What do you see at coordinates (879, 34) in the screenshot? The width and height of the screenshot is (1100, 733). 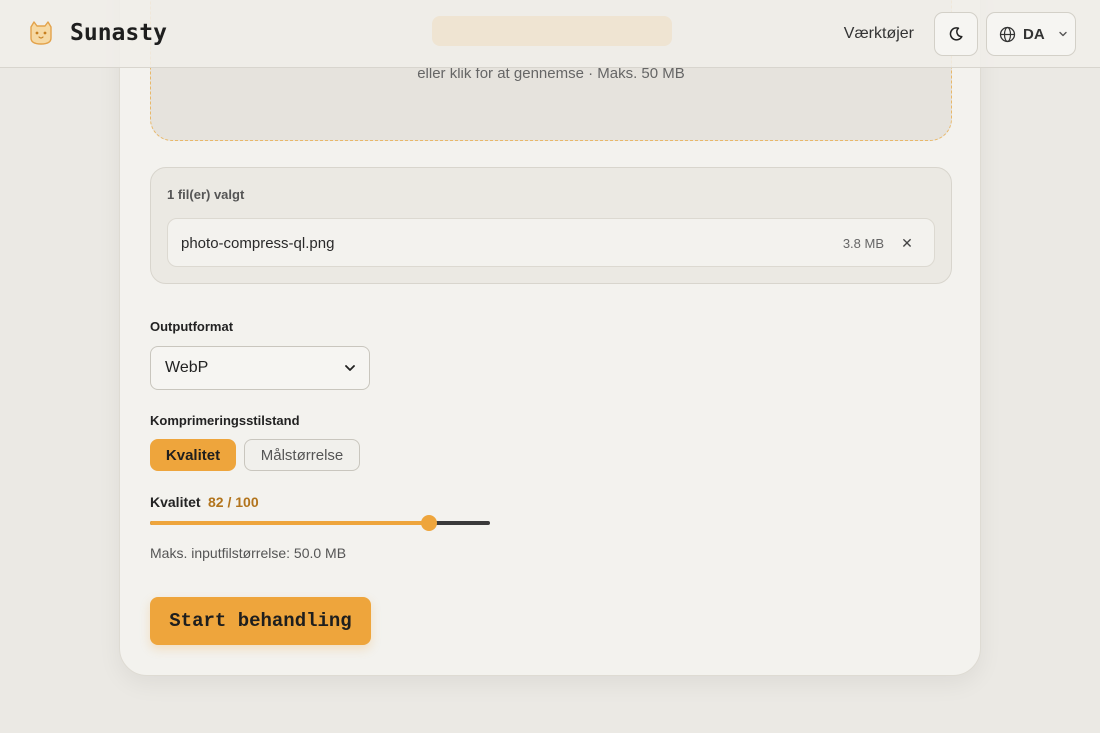 I see `nav-tools-link: Værktøjer` at bounding box center [879, 34].